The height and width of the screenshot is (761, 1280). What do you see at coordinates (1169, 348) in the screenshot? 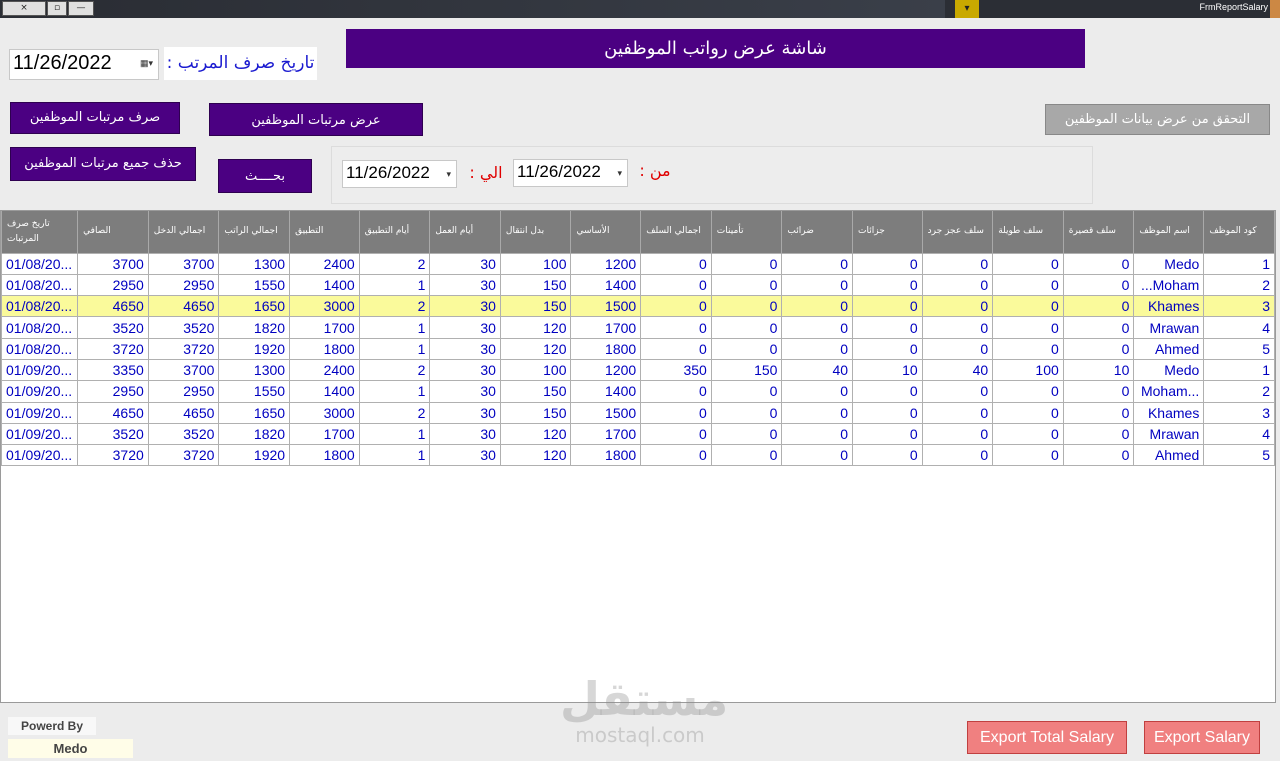
I see `table-cell: Ahmed` at bounding box center [1169, 348].